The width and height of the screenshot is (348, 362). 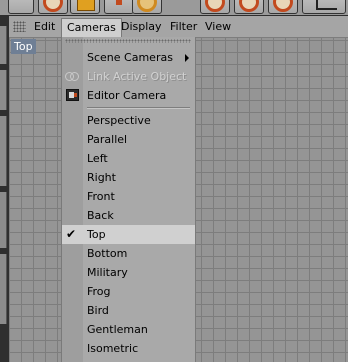 I want to click on viewport-menubar: Edit Cameras Display Filter View, so click(x=178, y=27).